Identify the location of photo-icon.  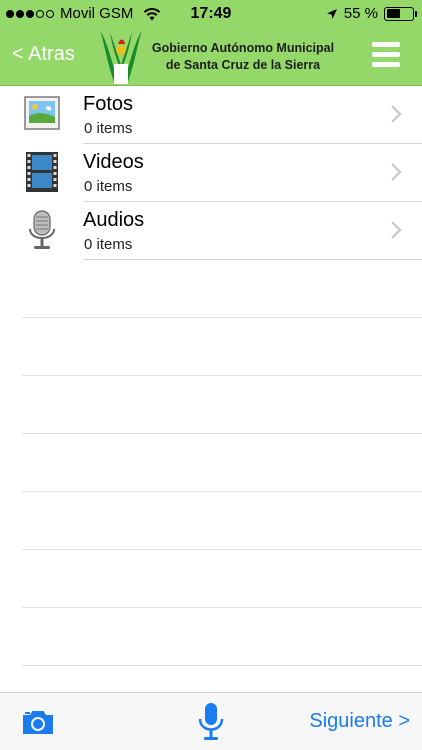
(42, 113).